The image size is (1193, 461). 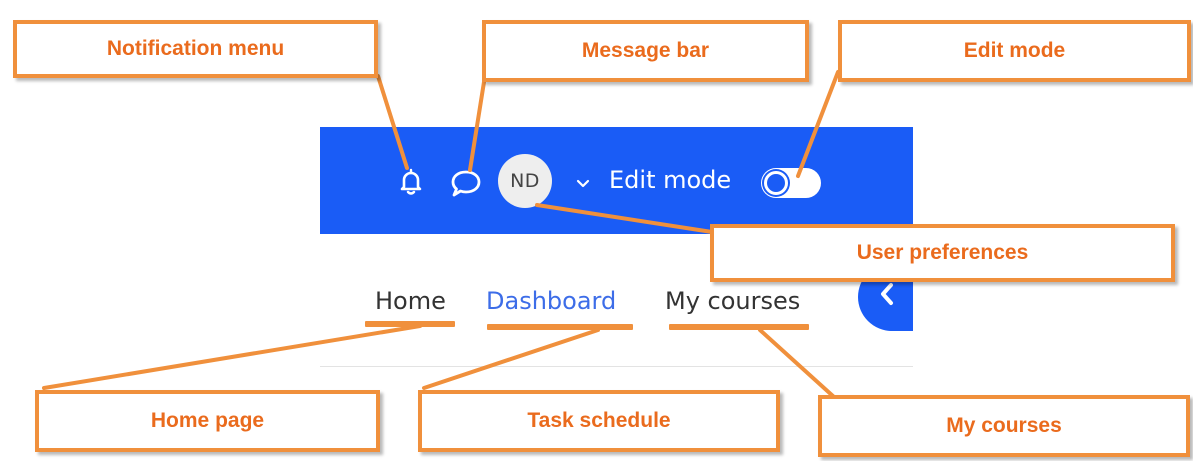 I want to click on callout-task-schedule: Task schedule, so click(x=599, y=421).